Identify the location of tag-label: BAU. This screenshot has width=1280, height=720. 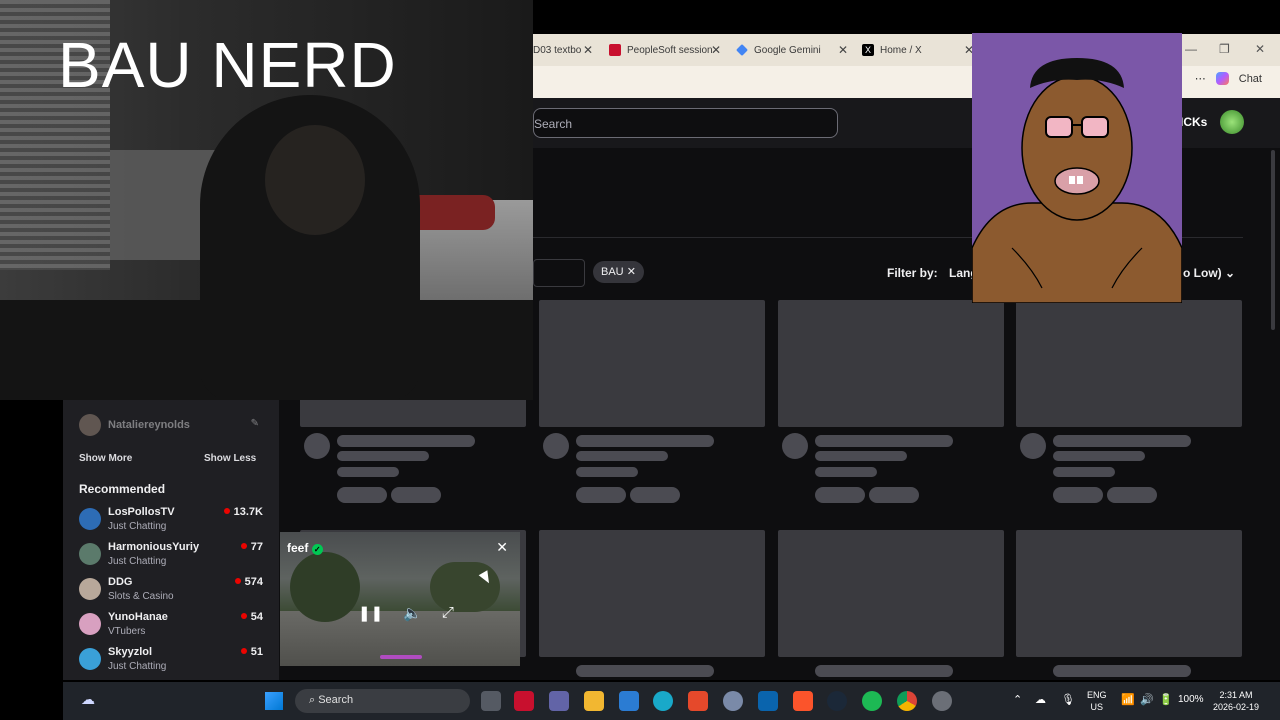
(612, 272).